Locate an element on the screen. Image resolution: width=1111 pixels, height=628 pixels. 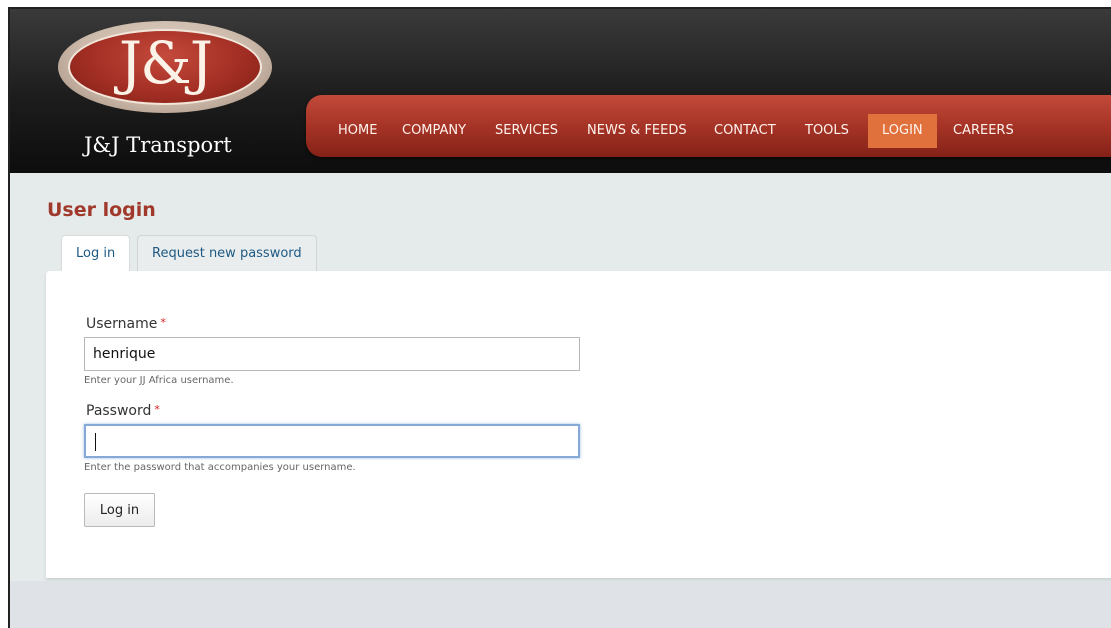
tab-request-new-password: Request new password is located at coordinates (227, 253).